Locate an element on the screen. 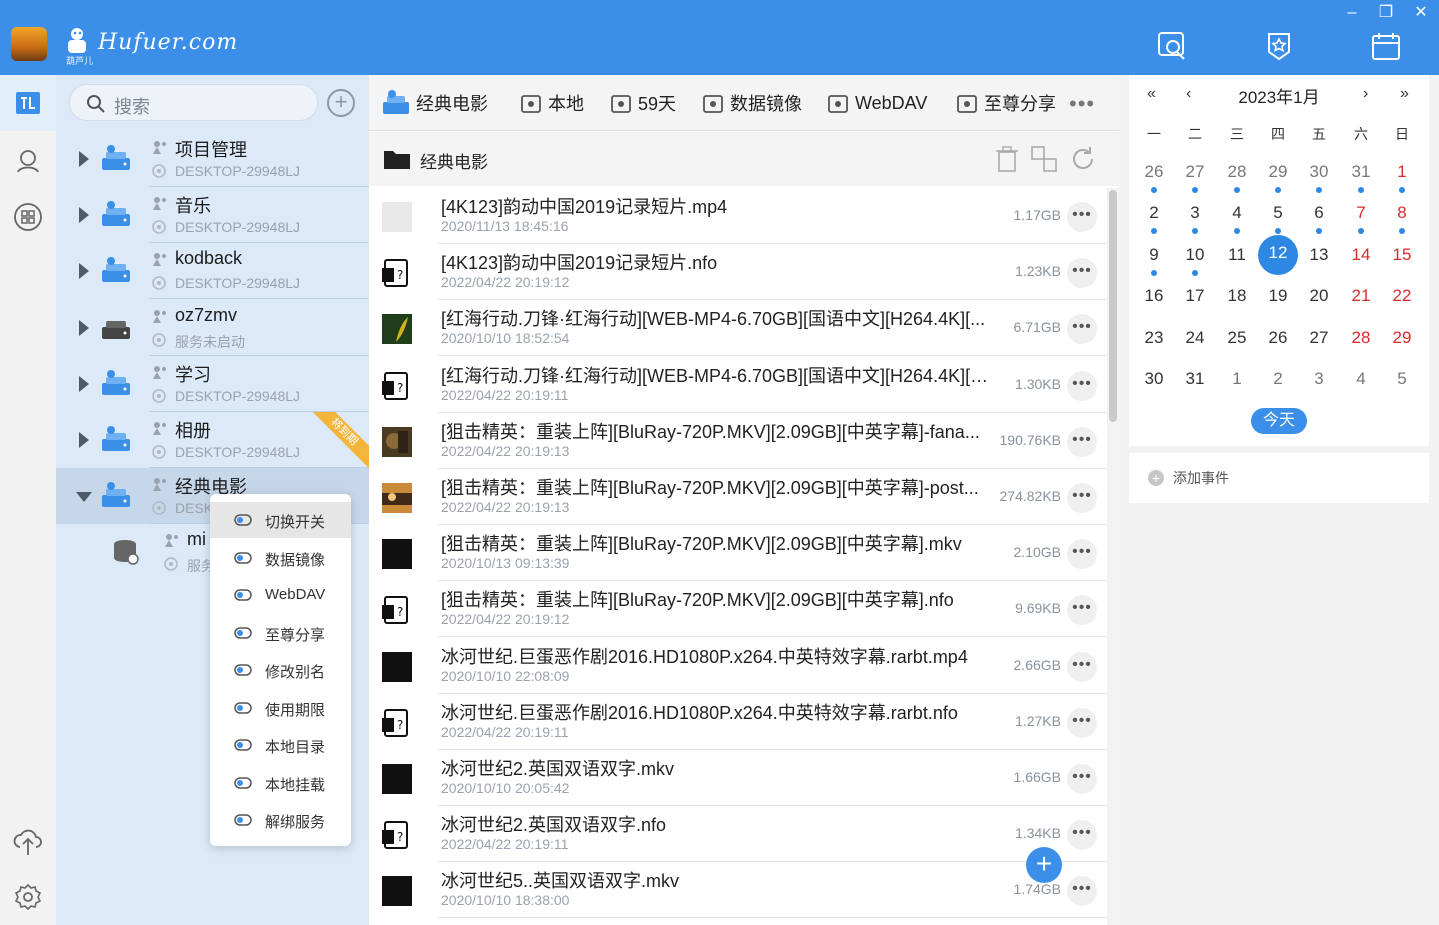  calendar-icon is located at coordinates (1386, 46).